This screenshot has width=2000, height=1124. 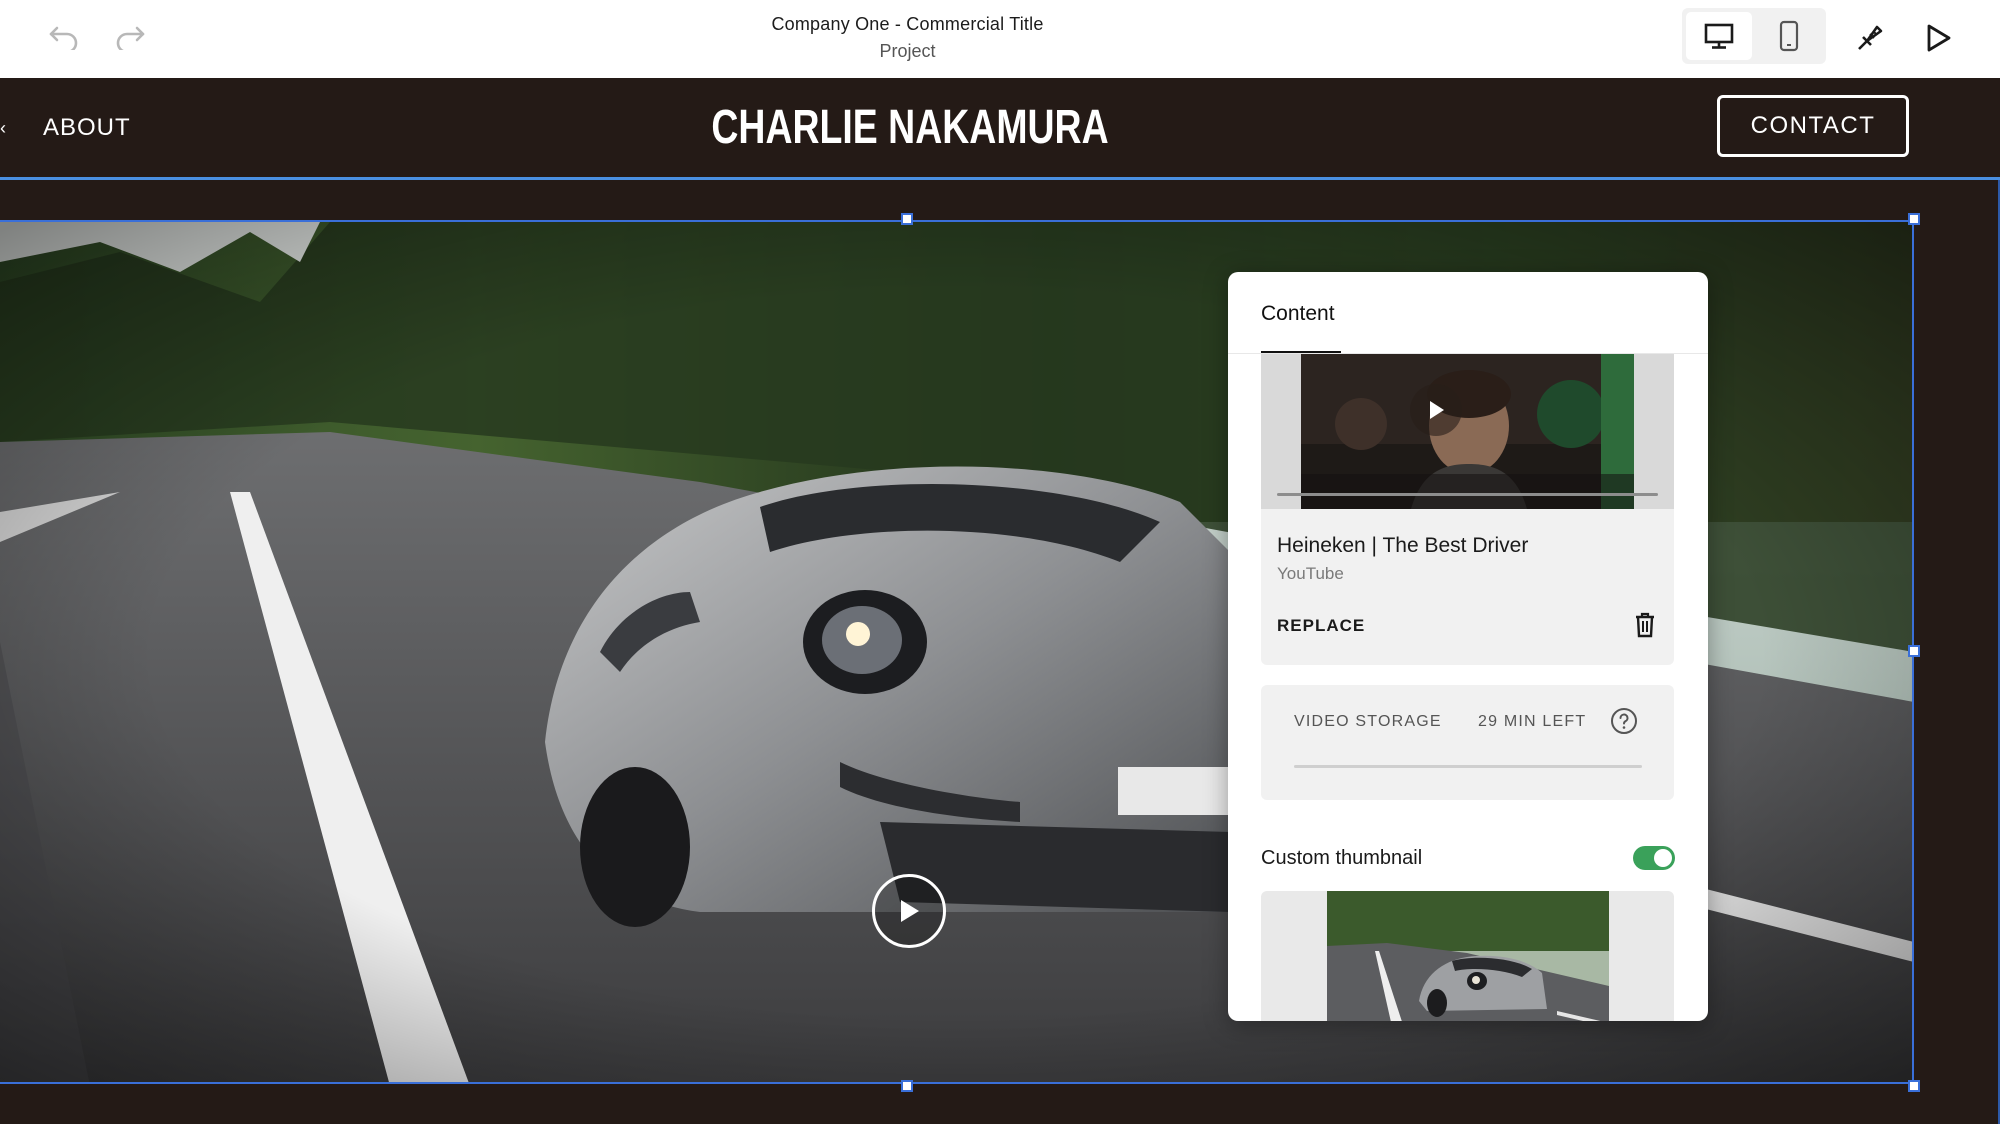 I want to click on replace-button: REPLACE, so click(x=1321, y=626).